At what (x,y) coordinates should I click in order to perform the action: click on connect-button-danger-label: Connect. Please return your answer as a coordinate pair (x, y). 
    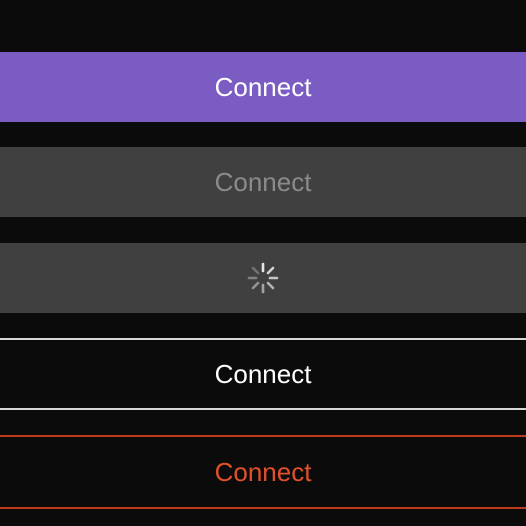
    Looking at the image, I should click on (263, 471).